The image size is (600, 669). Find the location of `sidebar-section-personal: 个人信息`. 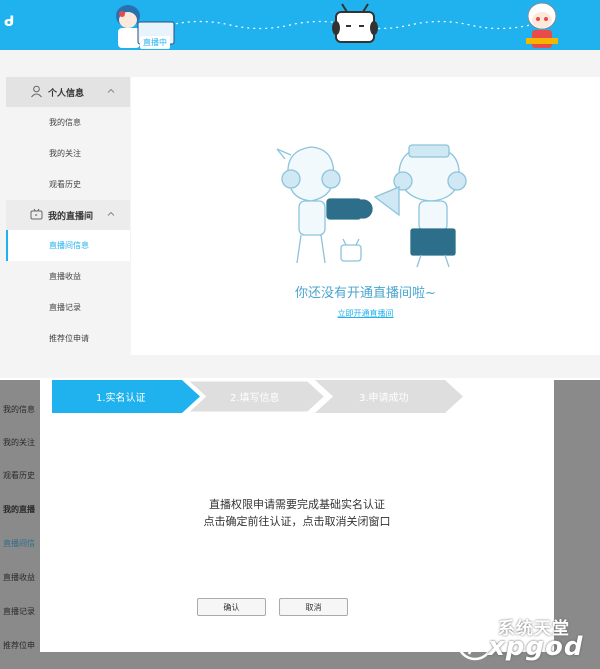

sidebar-section-personal: 个人信息 is located at coordinates (68, 92).